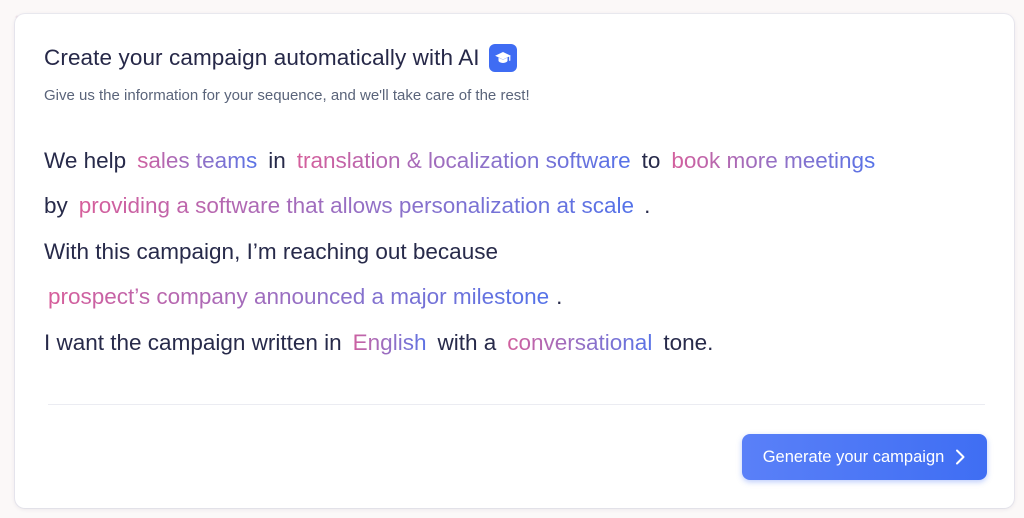  What do you see at coordinates (579, 343) in the screenshot?
I see `tone-field: conversational` at bounding box center [579, 343].